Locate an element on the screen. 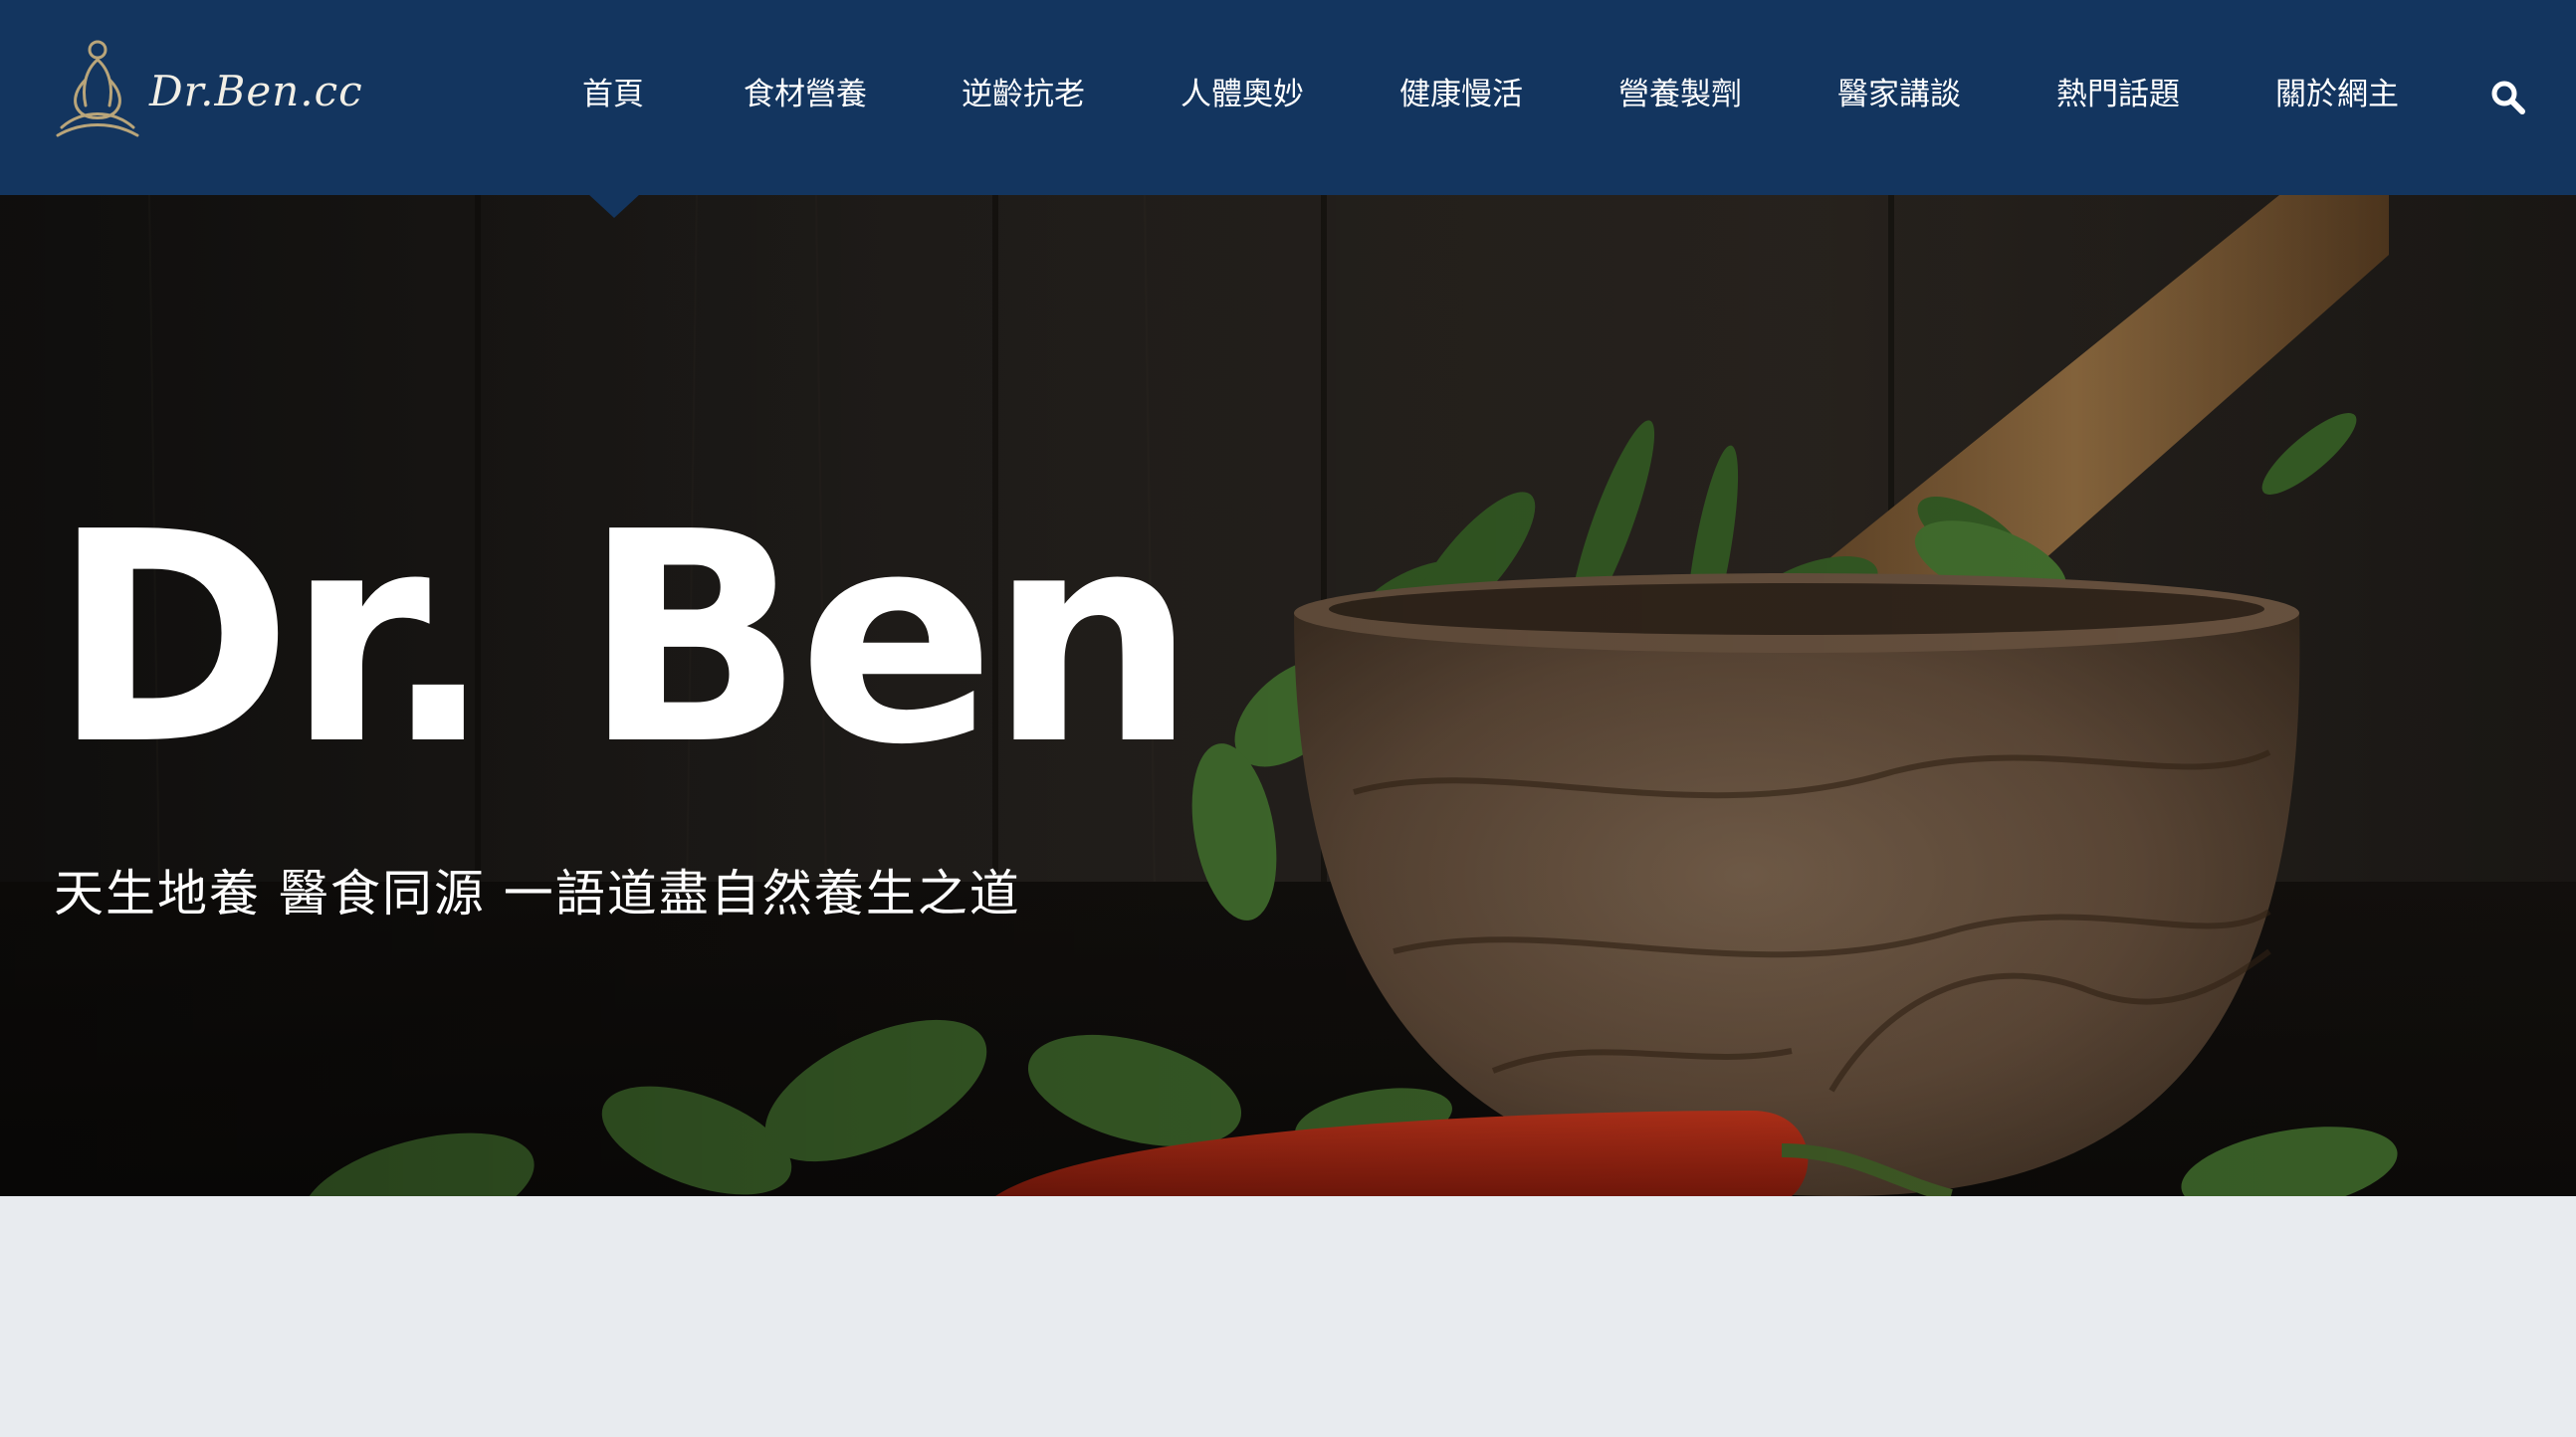 This screenshot has height=1437, width=2576. nav-item-doctor-talks: 醫家講談 is located at coordinates (1899, 95).